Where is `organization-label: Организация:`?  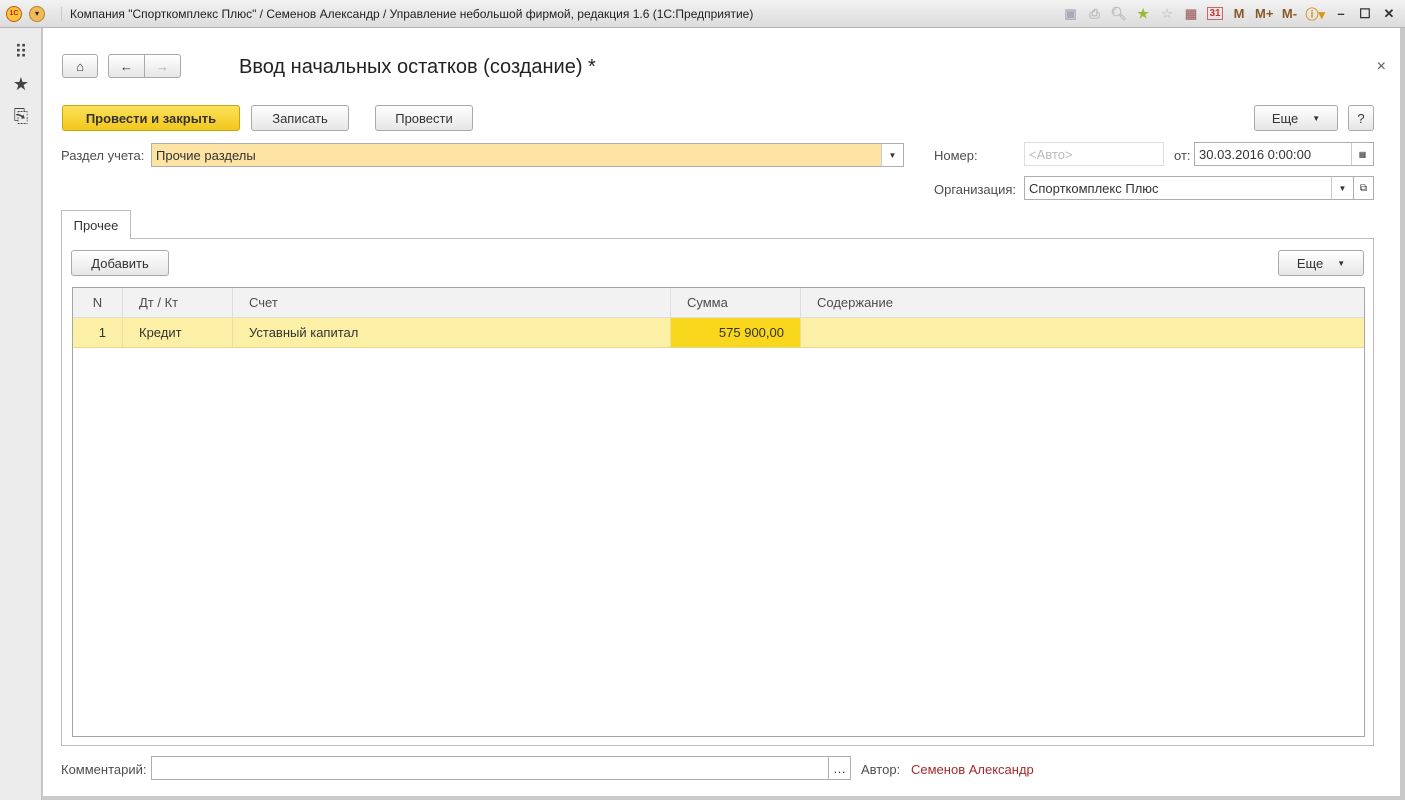
organization-label: Организация: is located at coordinates (975, 189).